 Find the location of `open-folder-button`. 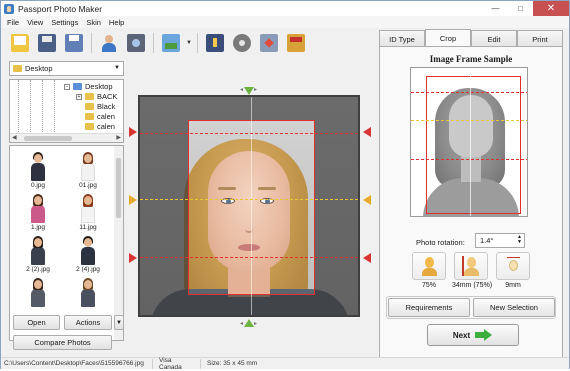

open-folder-button is located at coordinates (20, 43).